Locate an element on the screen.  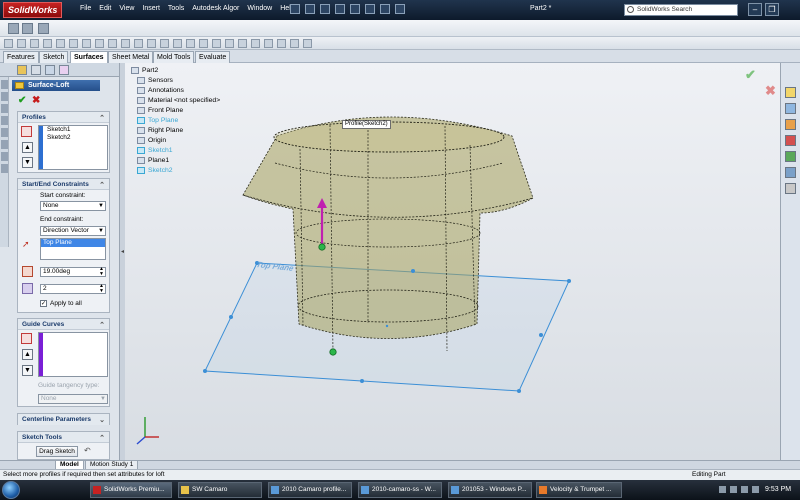
drag-sketch-button: Drag Sketch is located at coordinates (57, 451).